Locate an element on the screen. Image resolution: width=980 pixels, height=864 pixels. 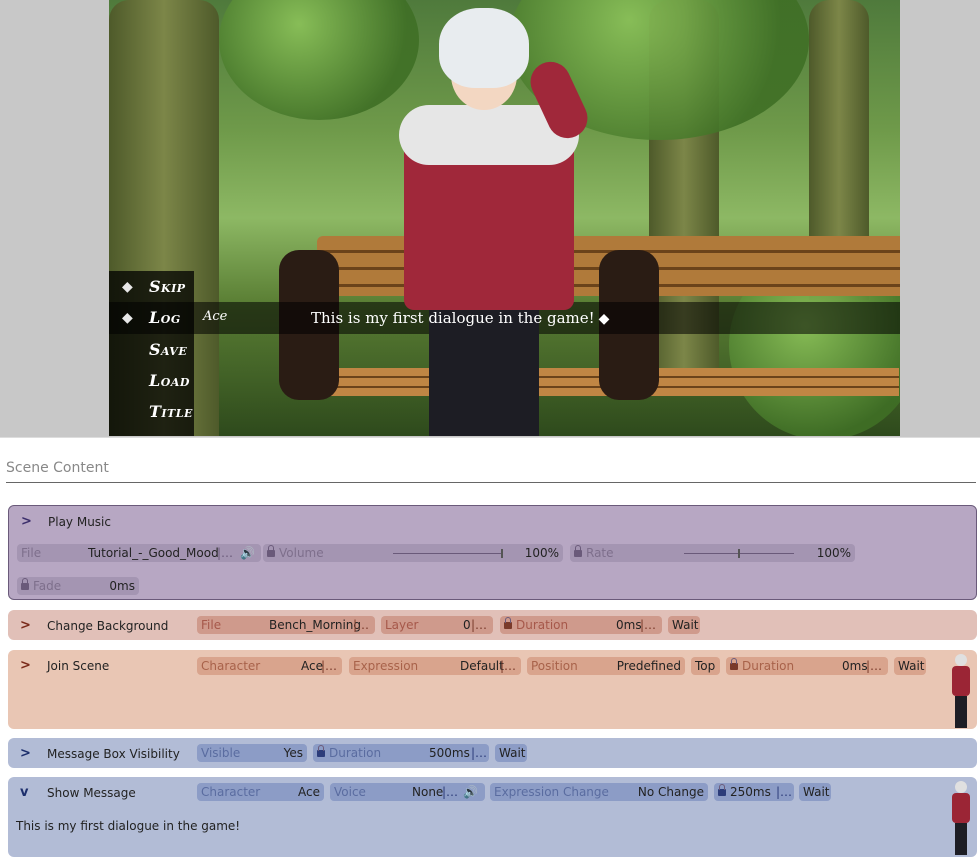
music-fade-field: Fade 0ms is located at coordinates (78, 586).